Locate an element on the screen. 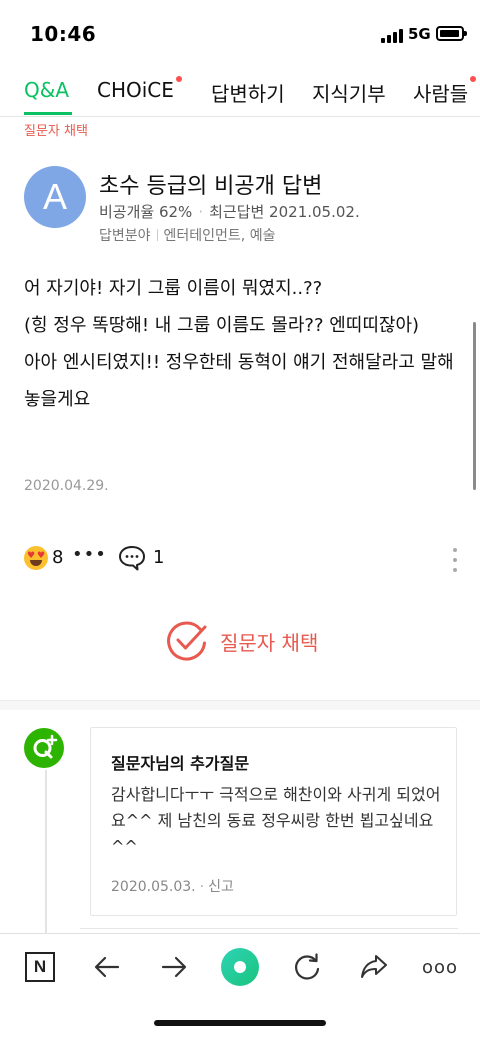 The height and width of the screenshot is (1039, 480). selected-answer-label: 질문자 채택 is located at coordinates (56, 131).